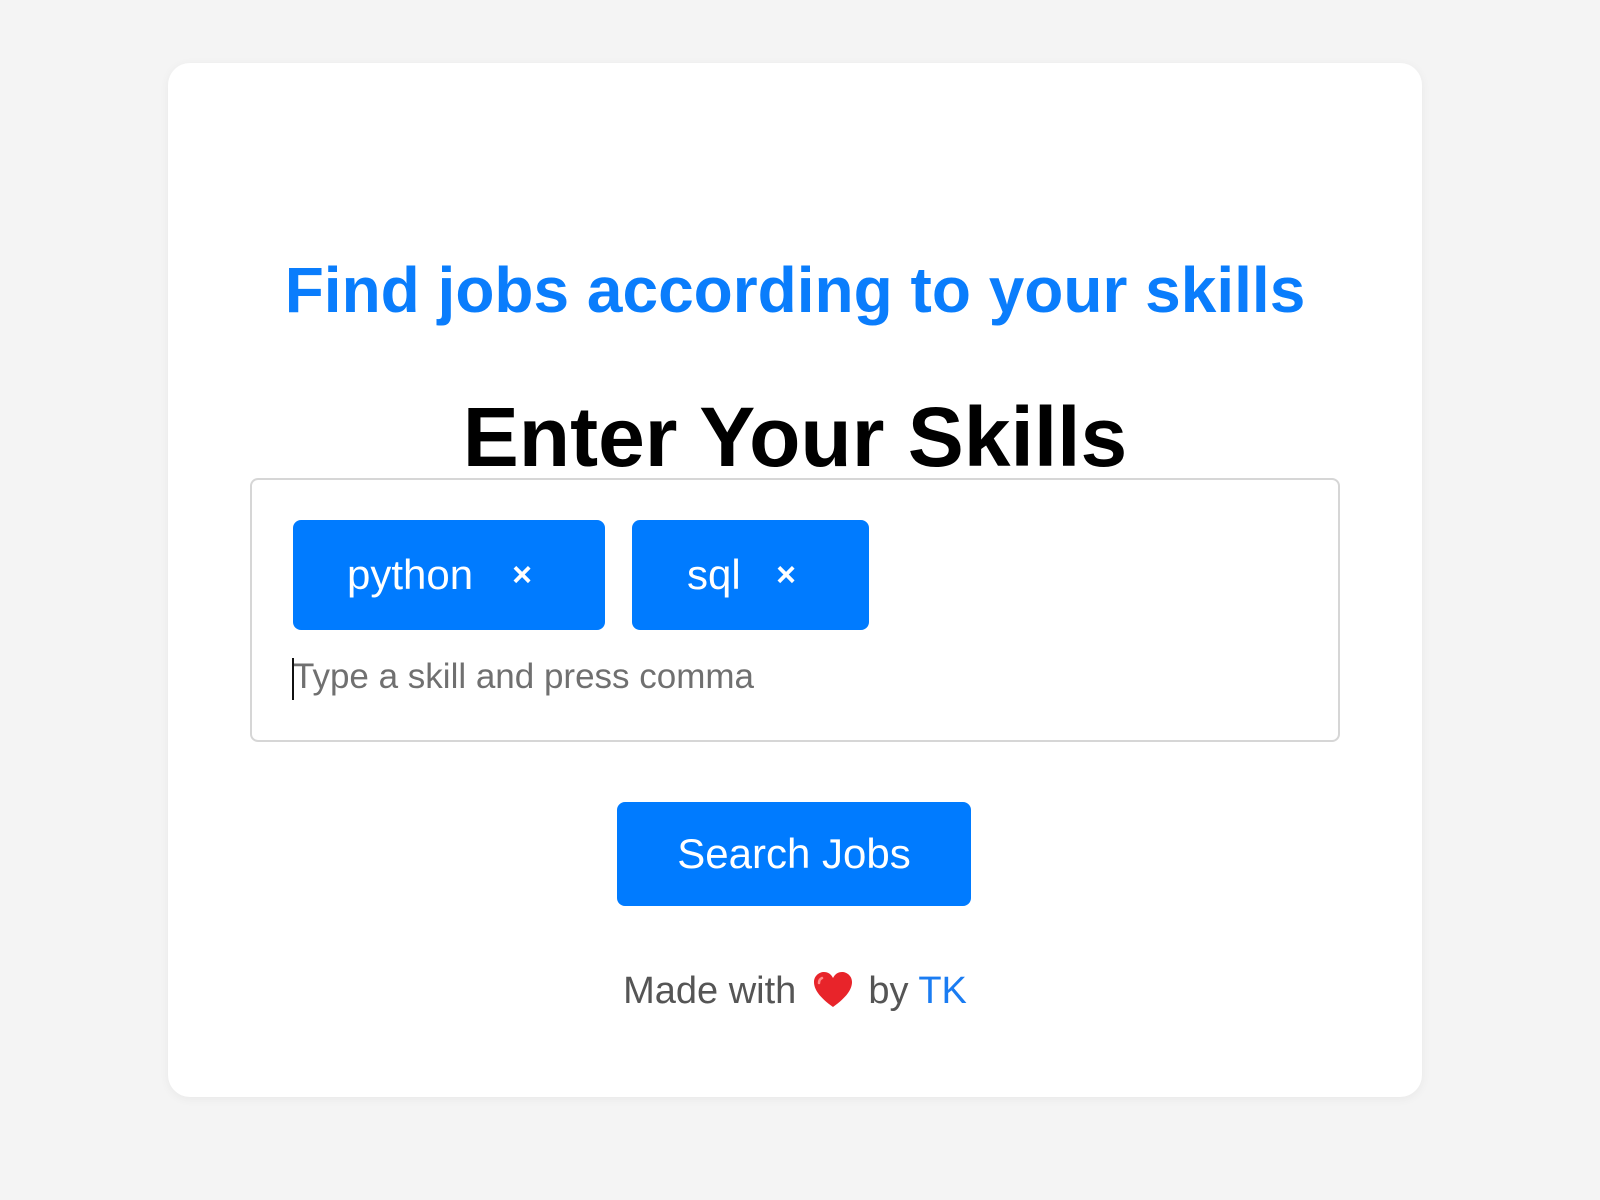 The width and height of the screenshot is (1600, 1200). What do you see at coordinates (410, 574) in the screenshot?
I see `skill-tag-label: python` at bounding box center [410, 574].